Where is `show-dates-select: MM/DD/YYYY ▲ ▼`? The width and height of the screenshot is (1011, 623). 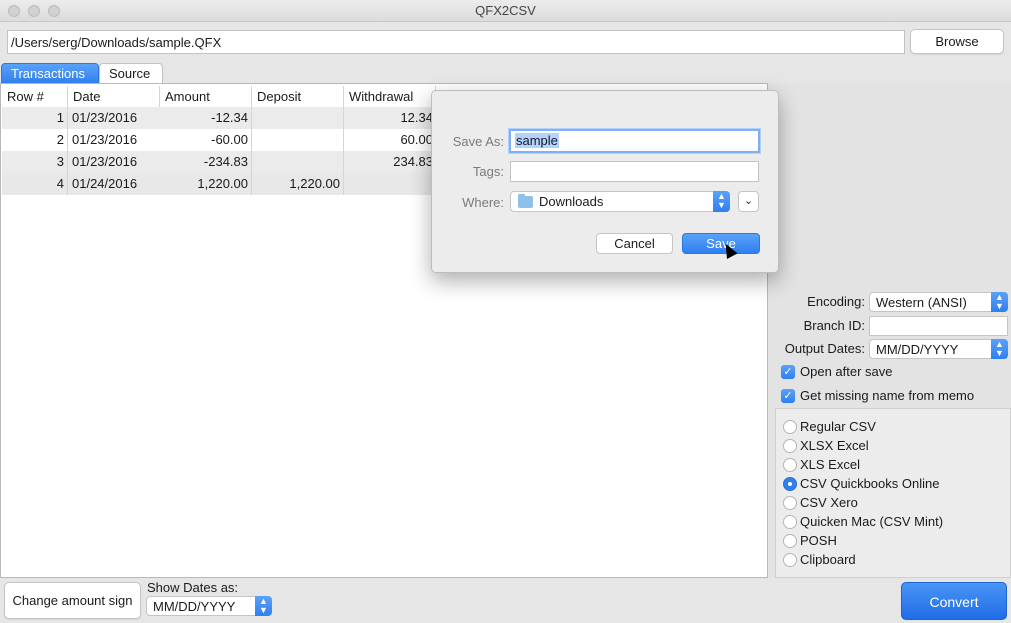 show-dates-select: MM/DD/YYYY ▲ ▼ is located at coordinates (209, 606).